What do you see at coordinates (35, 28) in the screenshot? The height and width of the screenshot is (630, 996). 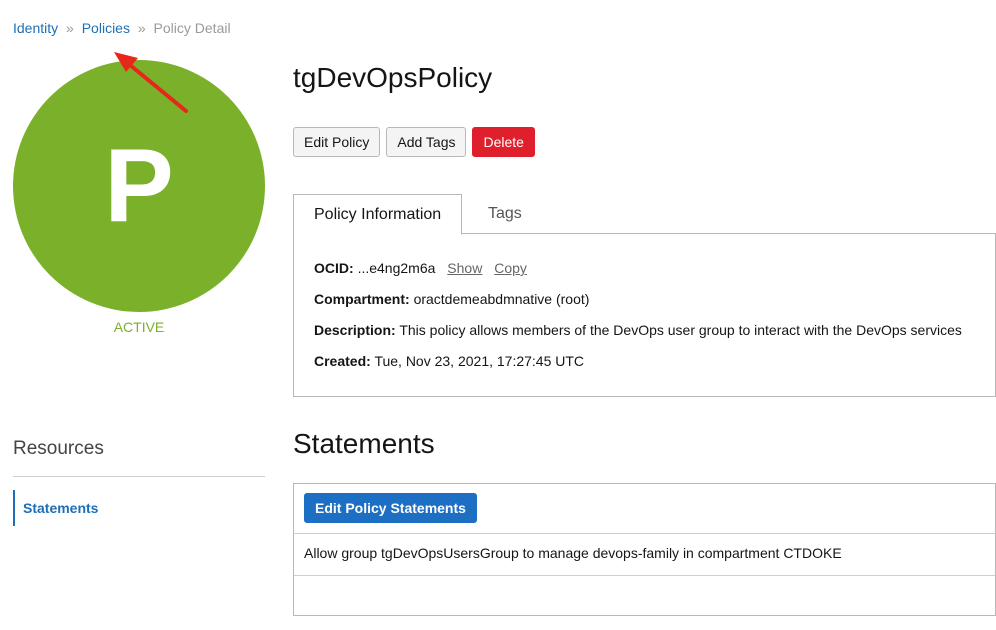 I see `breadcrumb-link-identity: Identity` at bounding box center [35, 28].